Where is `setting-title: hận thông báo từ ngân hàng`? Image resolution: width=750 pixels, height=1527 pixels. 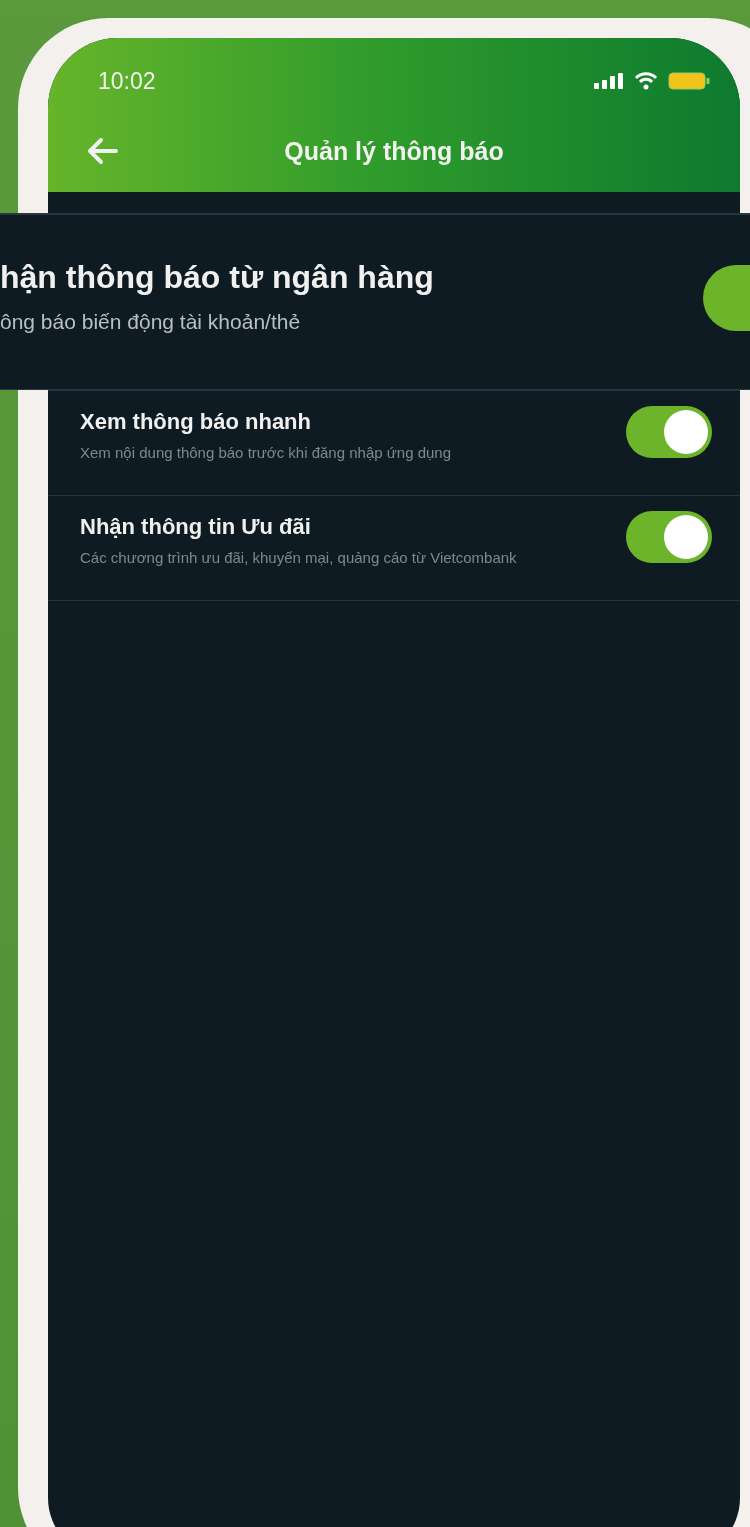 setting-title: hận thông báo từ ngân hàng is located at coordinates (217, 277).